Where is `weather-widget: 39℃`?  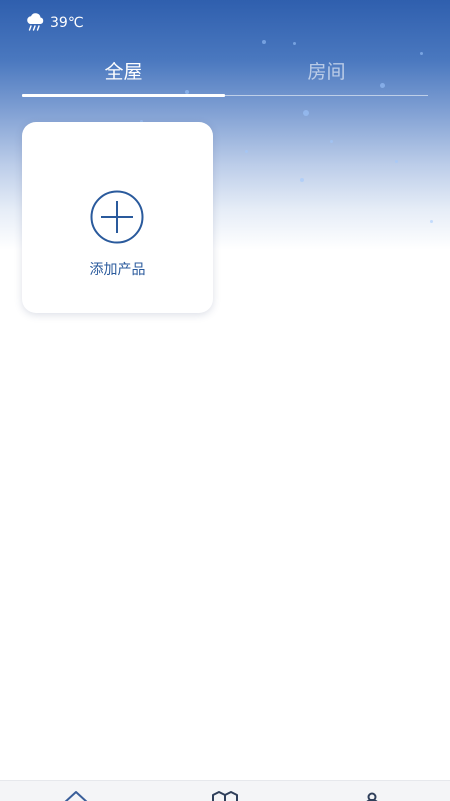
weather-widget: 39℃ is located at coordinates (54, 23).